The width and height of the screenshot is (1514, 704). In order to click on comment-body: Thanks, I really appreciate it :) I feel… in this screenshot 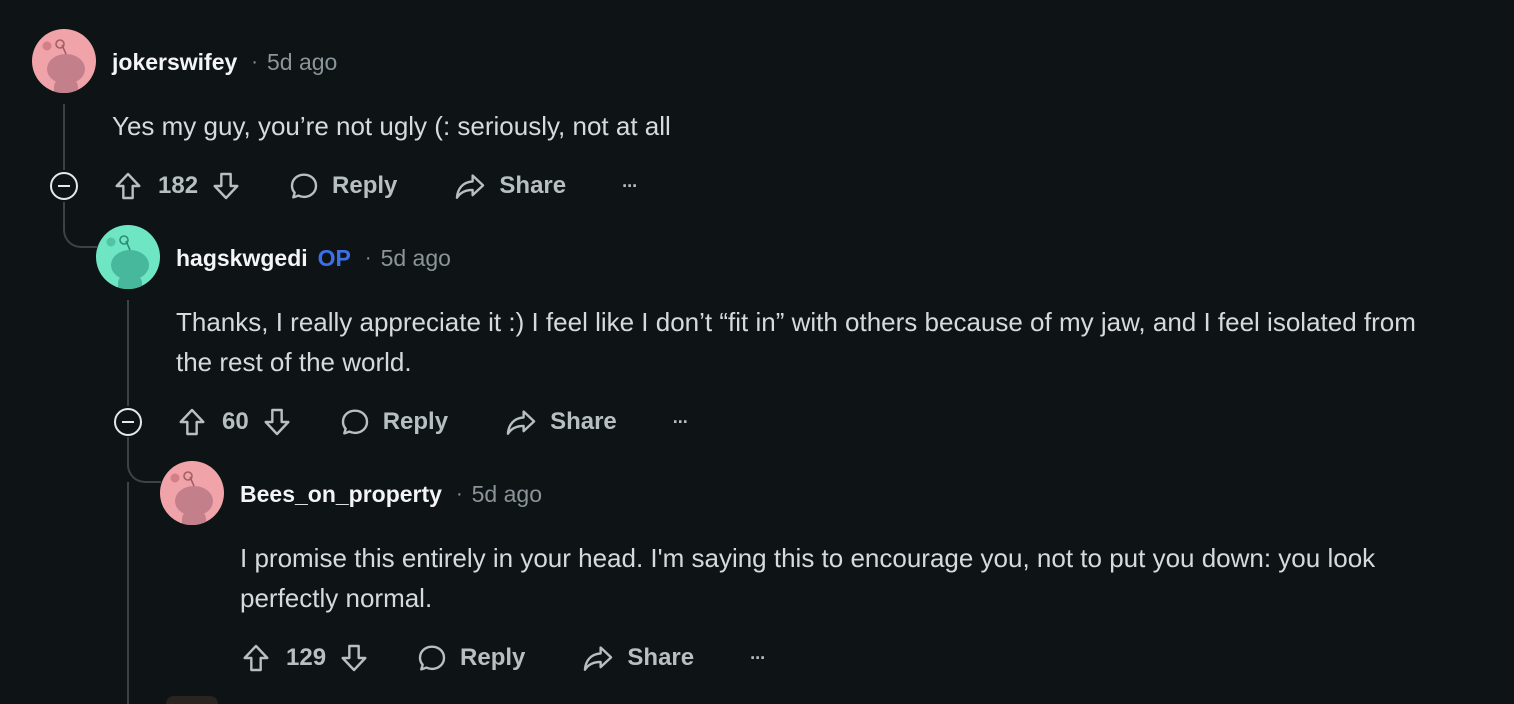, I will do `click(796, 342)`.